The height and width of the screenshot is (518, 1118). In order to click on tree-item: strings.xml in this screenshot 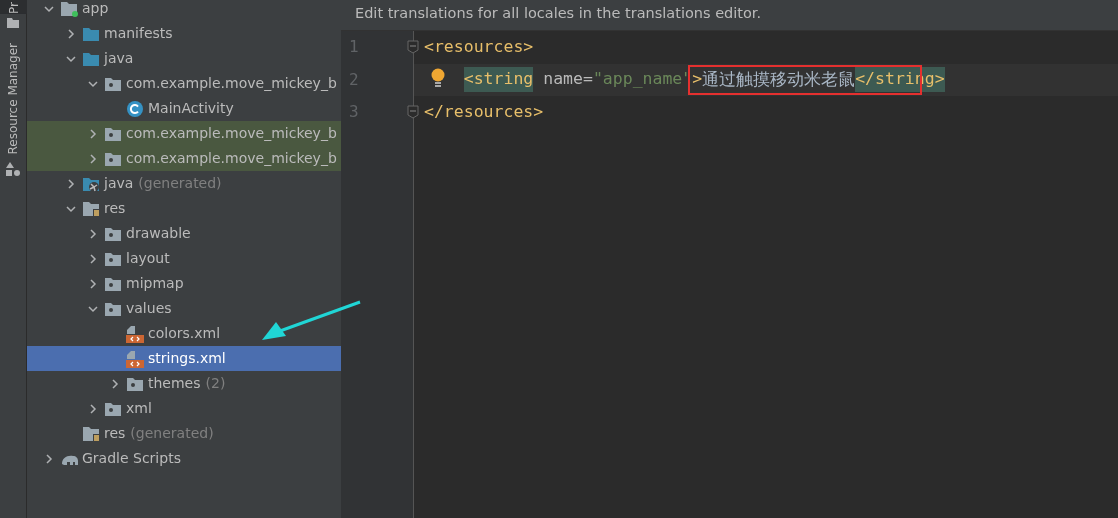, I will do `click(184, 358)`.